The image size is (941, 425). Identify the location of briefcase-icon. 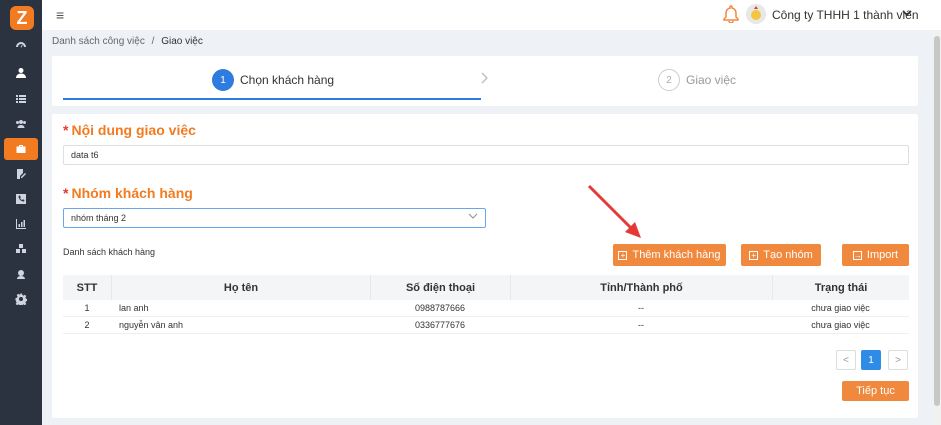
(21, 149).